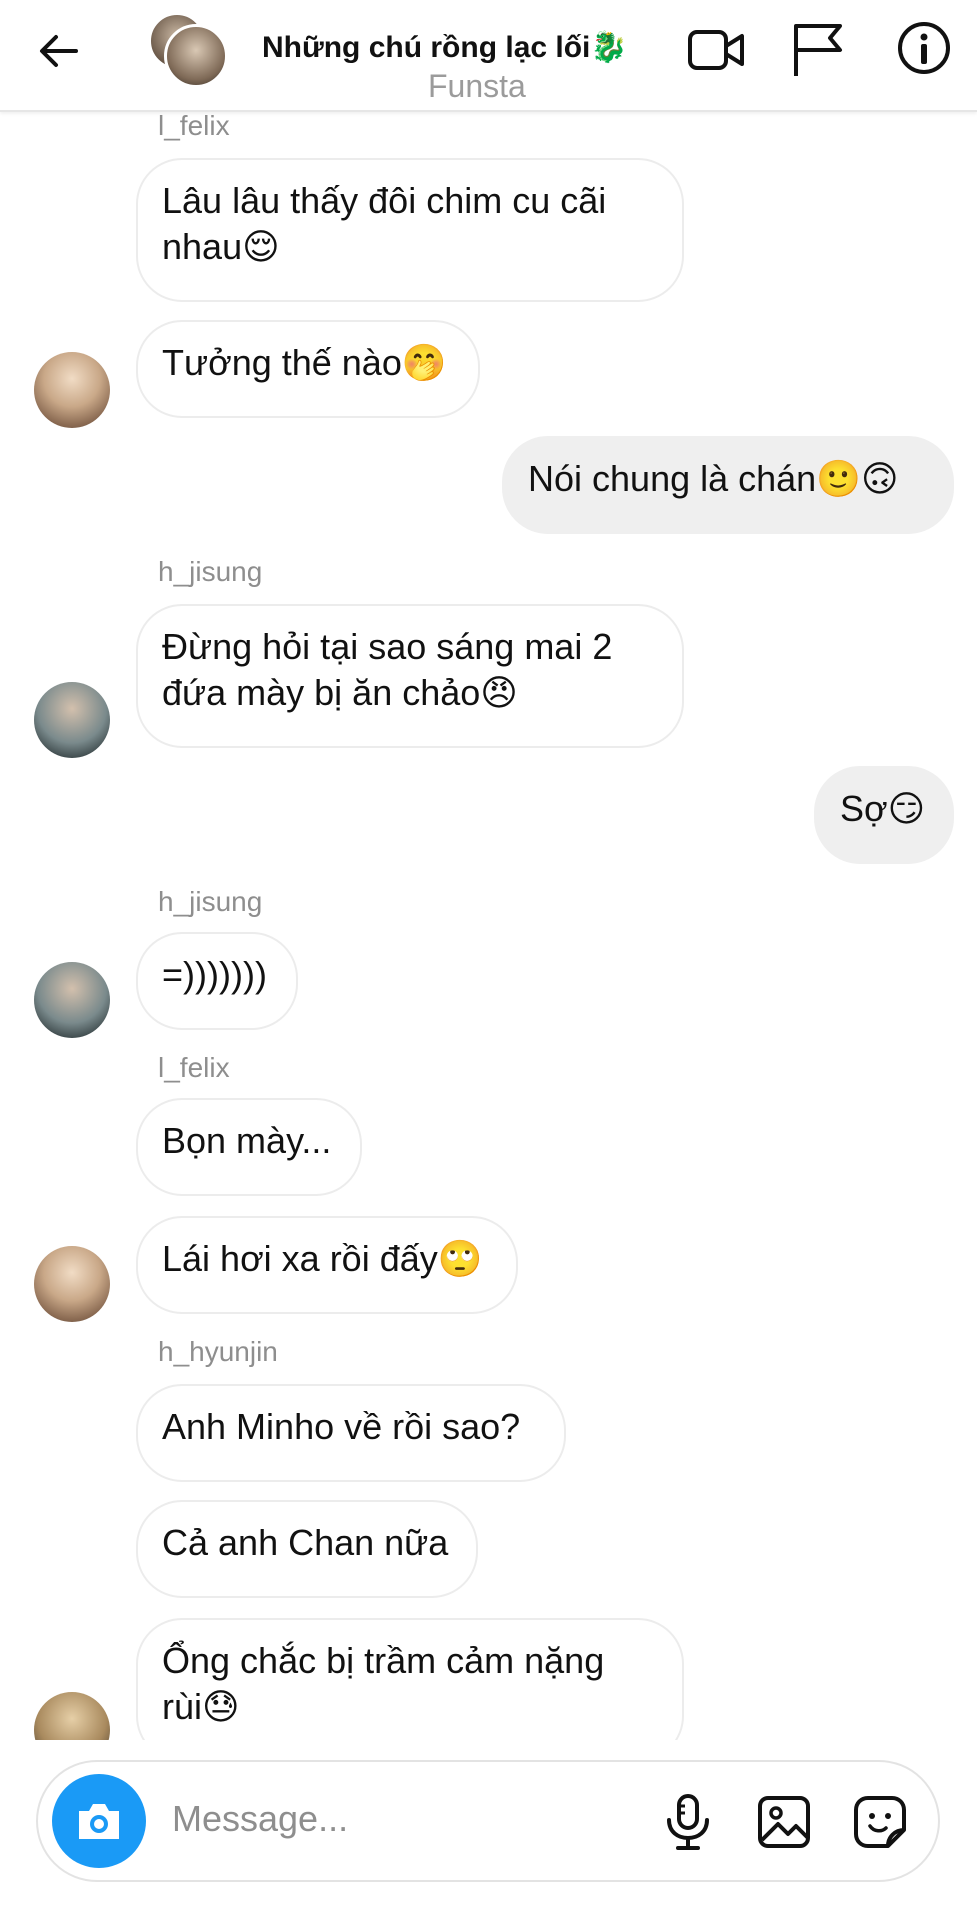 Image resolution: width=977 pixels, height=1920 pixels. I want to click on message-bubble: Lái hơi xa rồi đấy🙄, so click(327, 1265).